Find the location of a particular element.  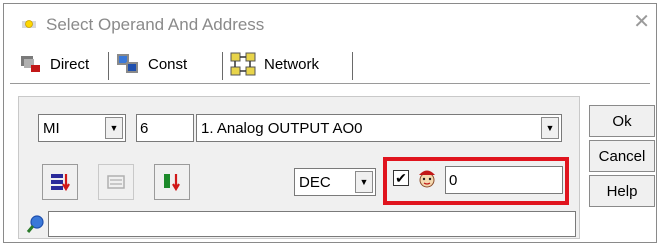

tab-const-label: Const is located at coordinates (168, 64).